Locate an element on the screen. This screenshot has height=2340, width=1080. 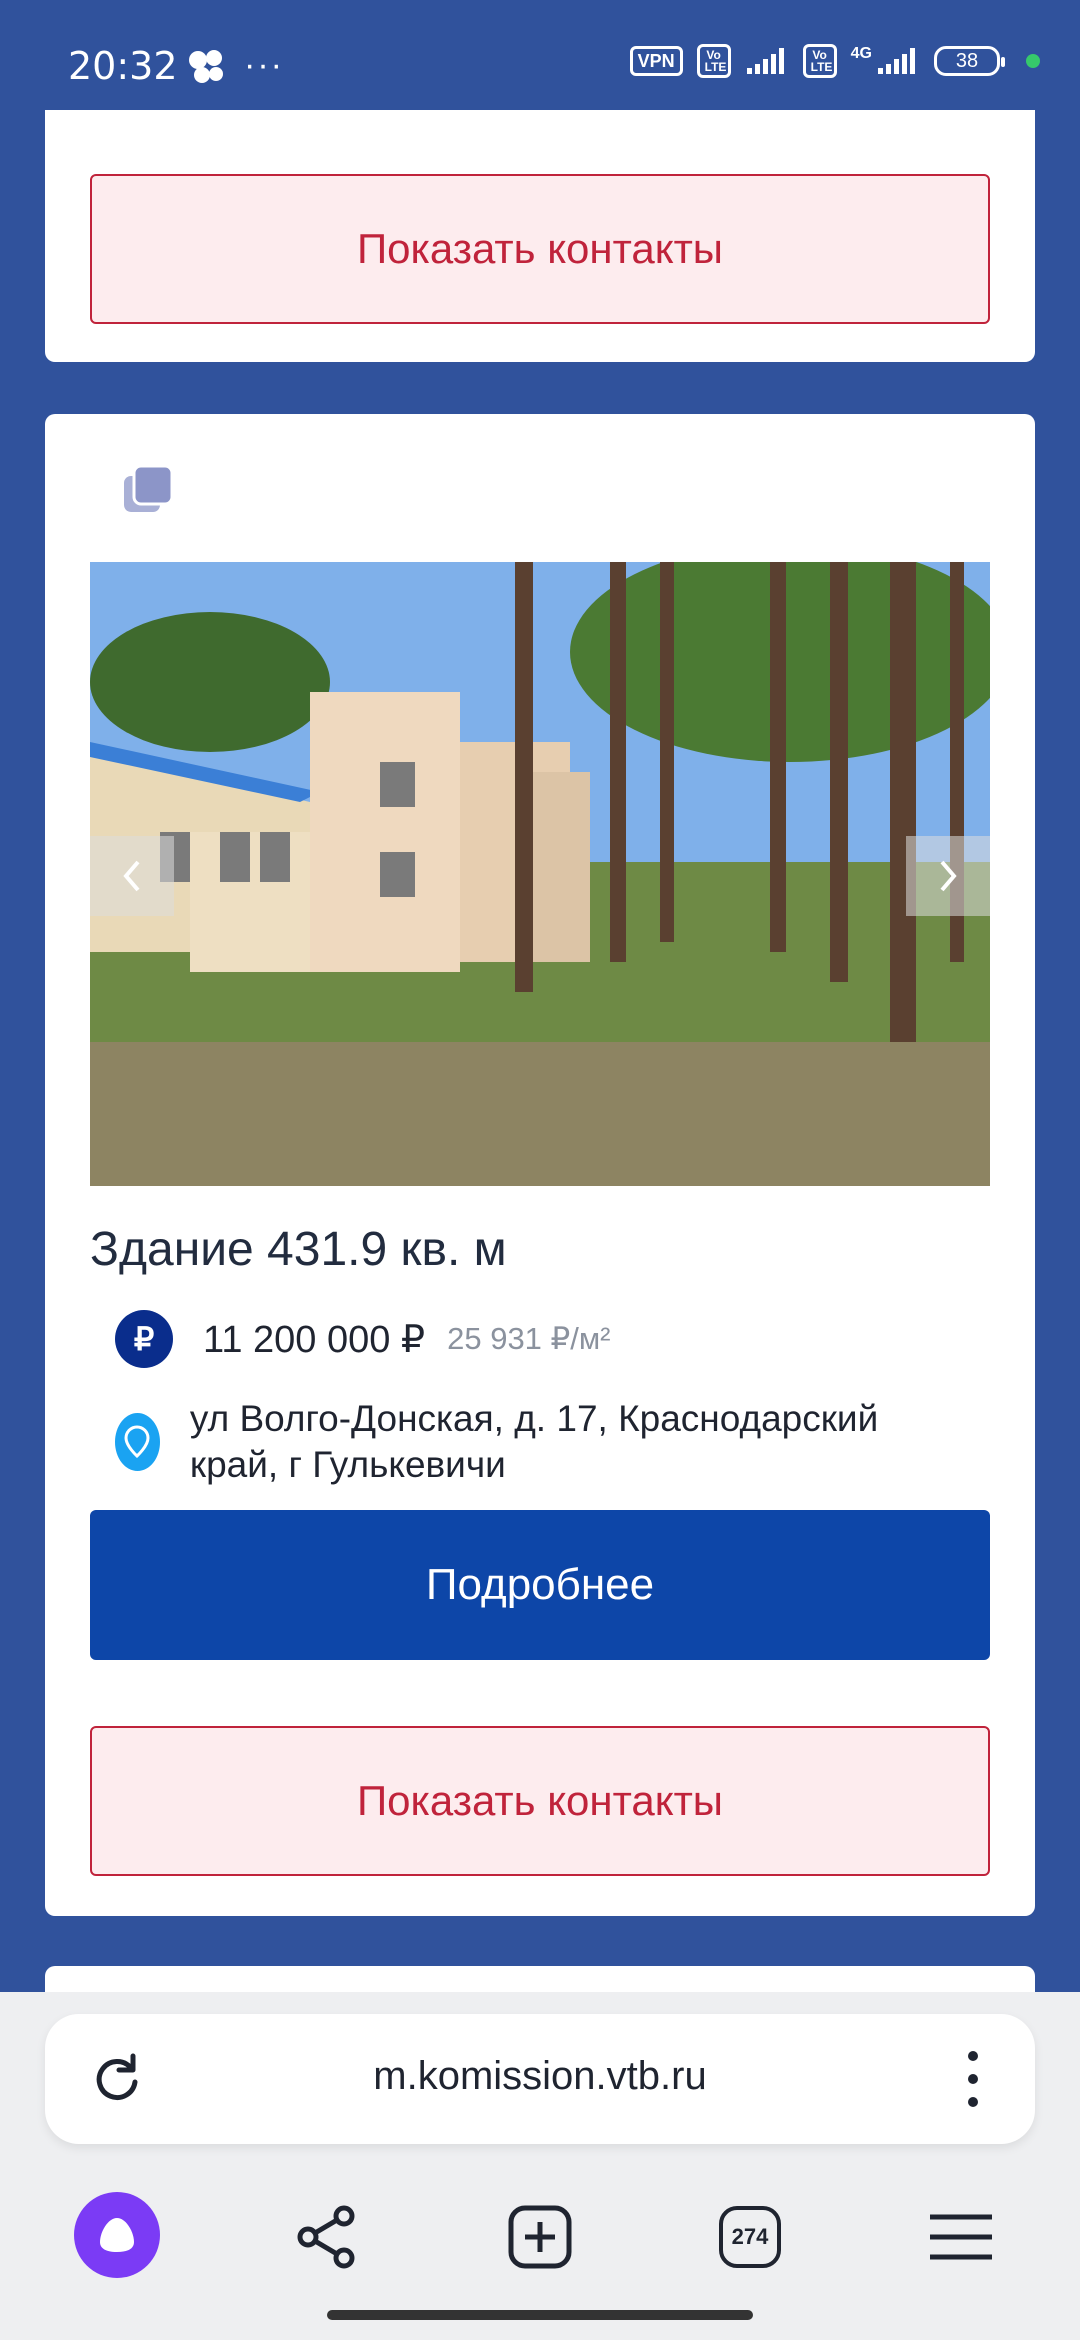
show-contacts-button: Показать контакты is located at coordinates (540, 249).